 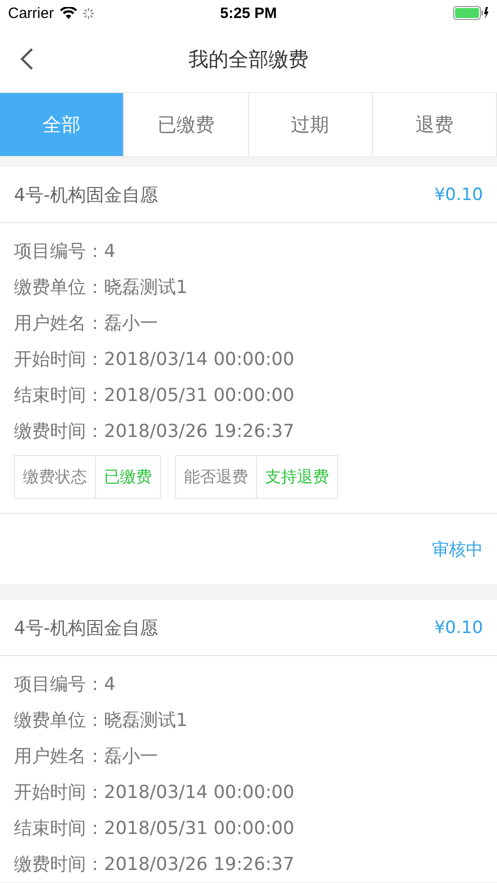 I want to click on tag-label: 缴费状态, so click(x=55, y=477).